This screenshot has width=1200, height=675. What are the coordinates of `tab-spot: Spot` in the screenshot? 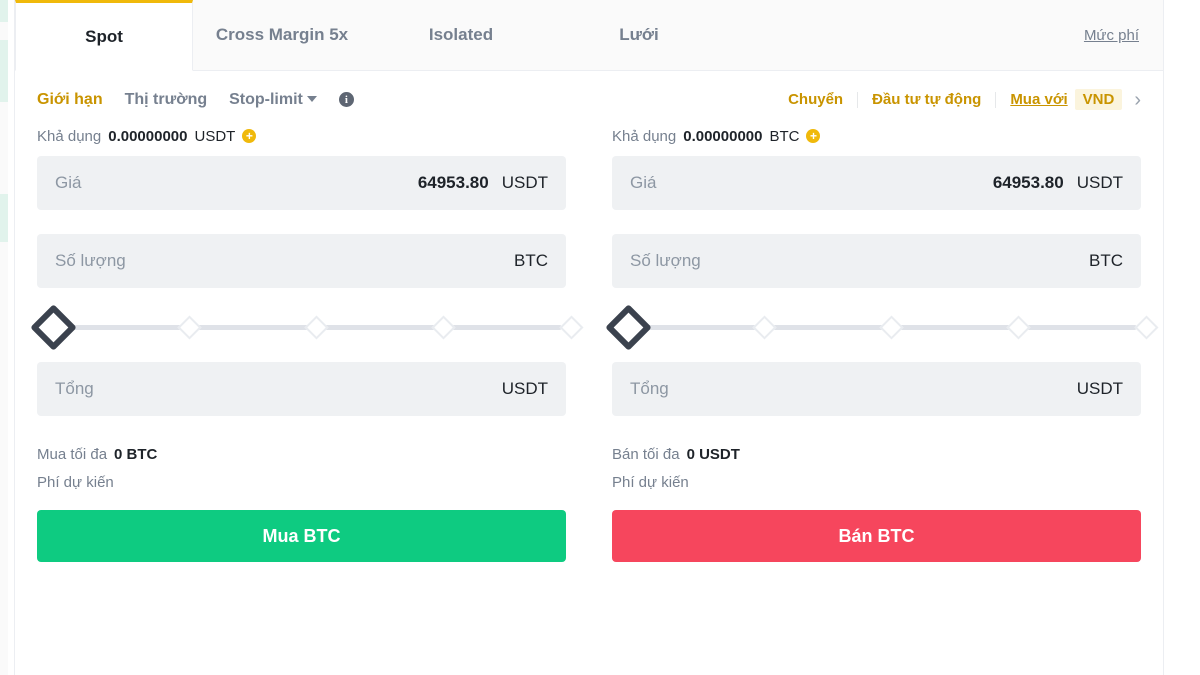 It's located at (104, 35).